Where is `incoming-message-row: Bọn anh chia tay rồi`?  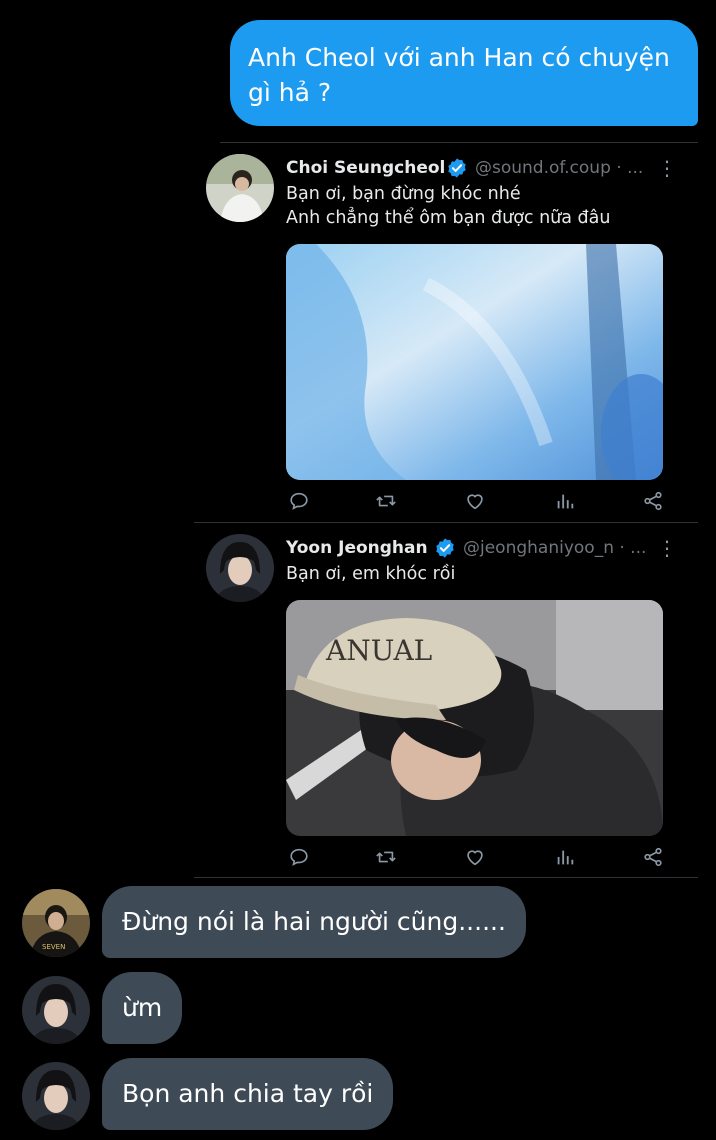 incoming-message-row: Bọn anh chia tay rồi is located at coordinates (222, 1094).